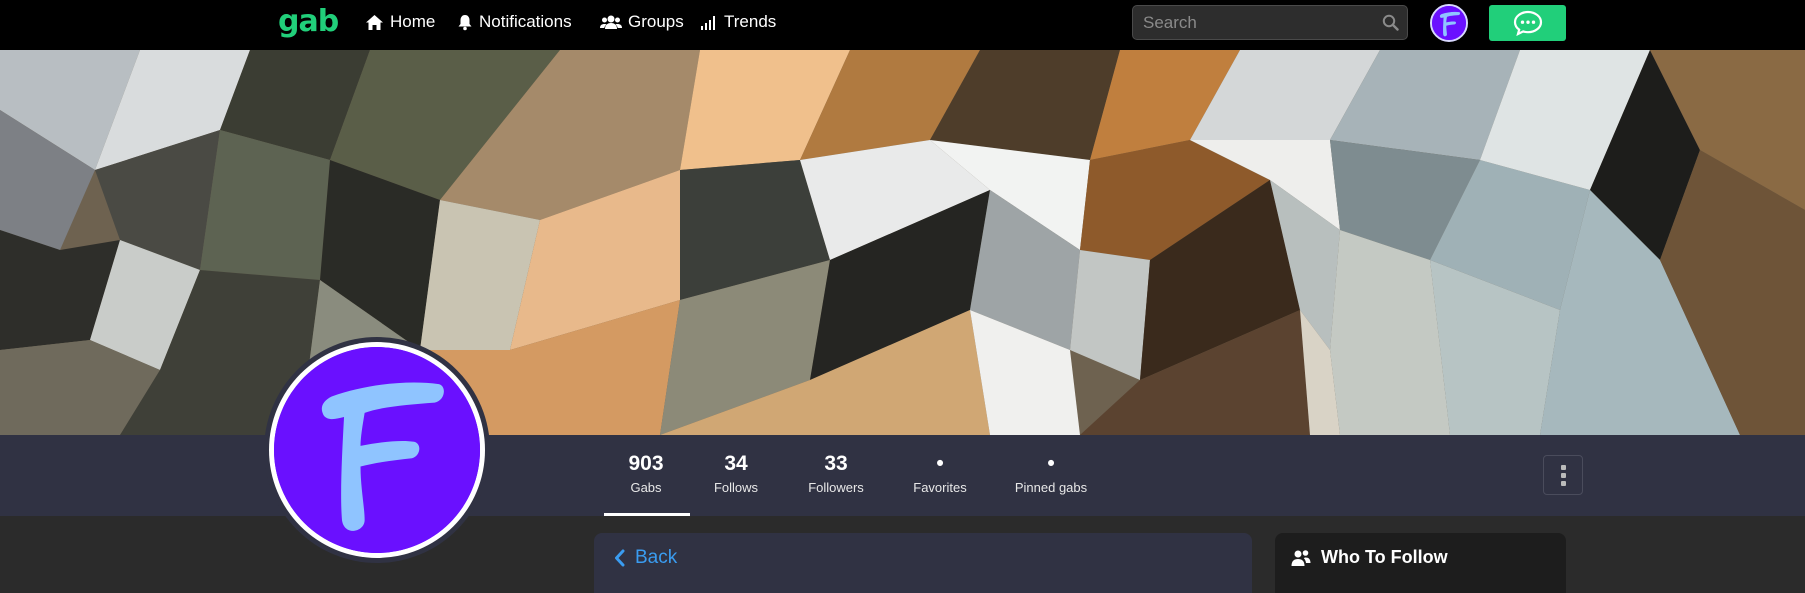 The height and width of the screenshot is (593, 1805). What do you see at coordinates (646, 487) in the screenshot?
I see `gabs-label: Gabs` at bounding box center [646, 487].